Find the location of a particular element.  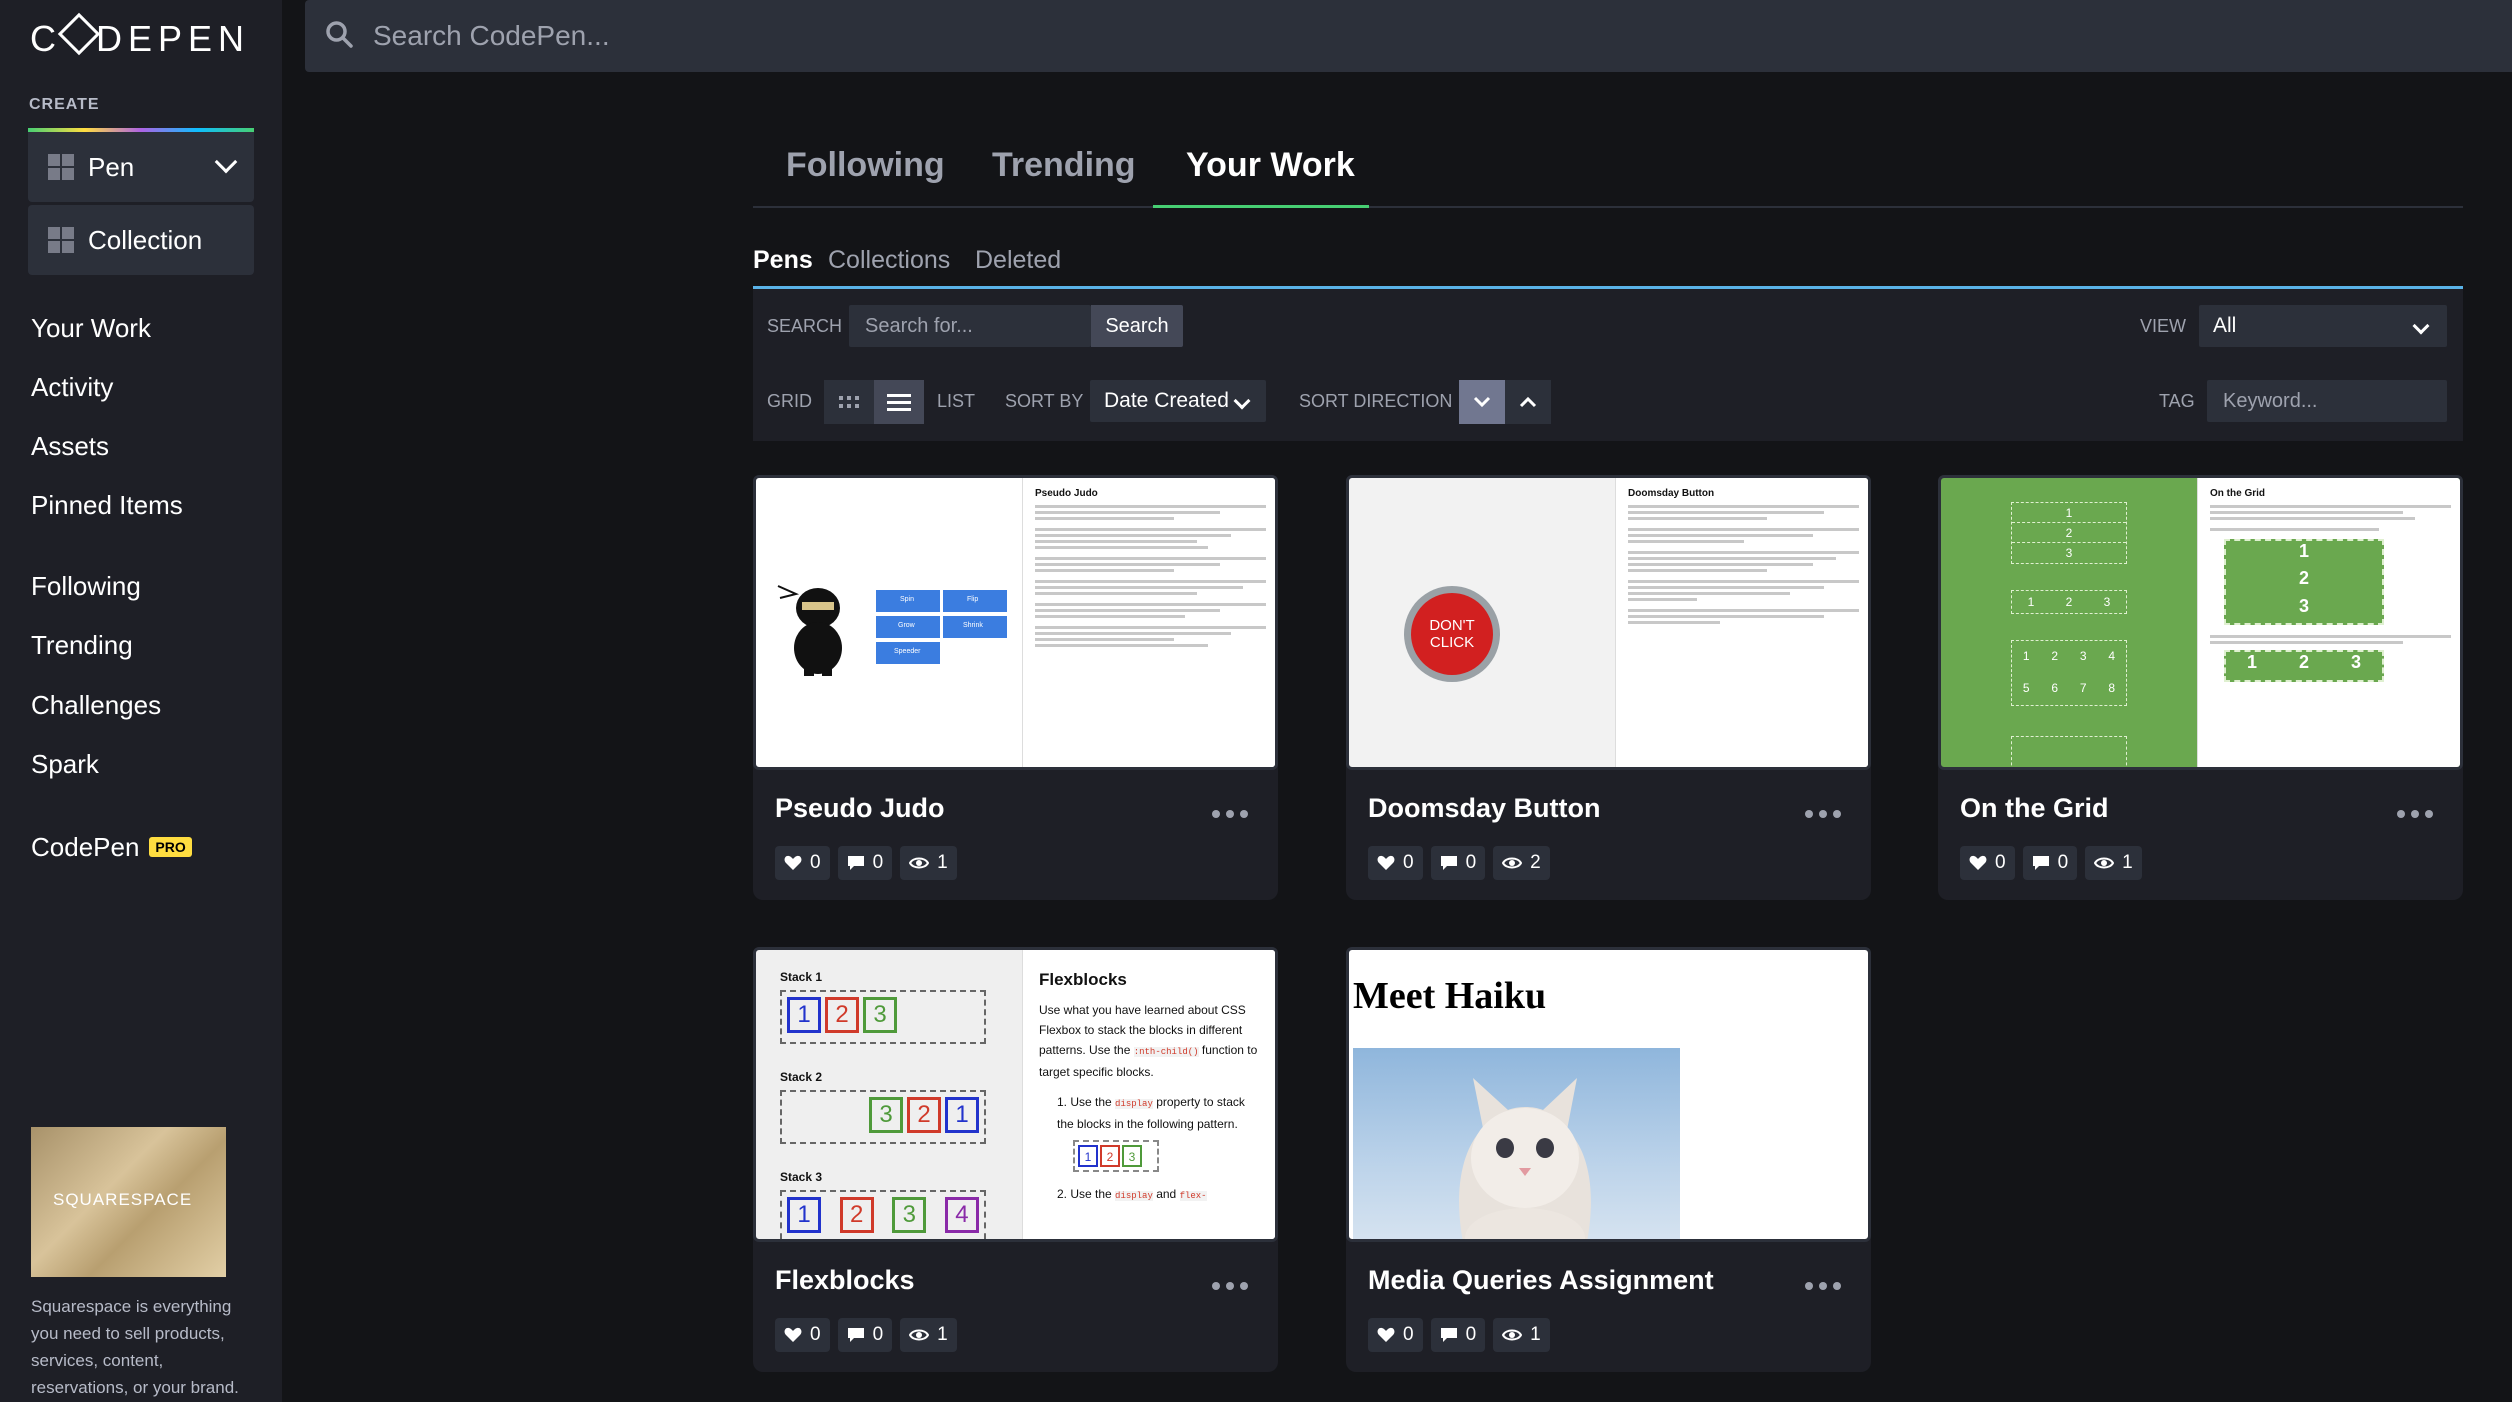

stack-2: 3 2 1 is located at coordinates (883, 1117).